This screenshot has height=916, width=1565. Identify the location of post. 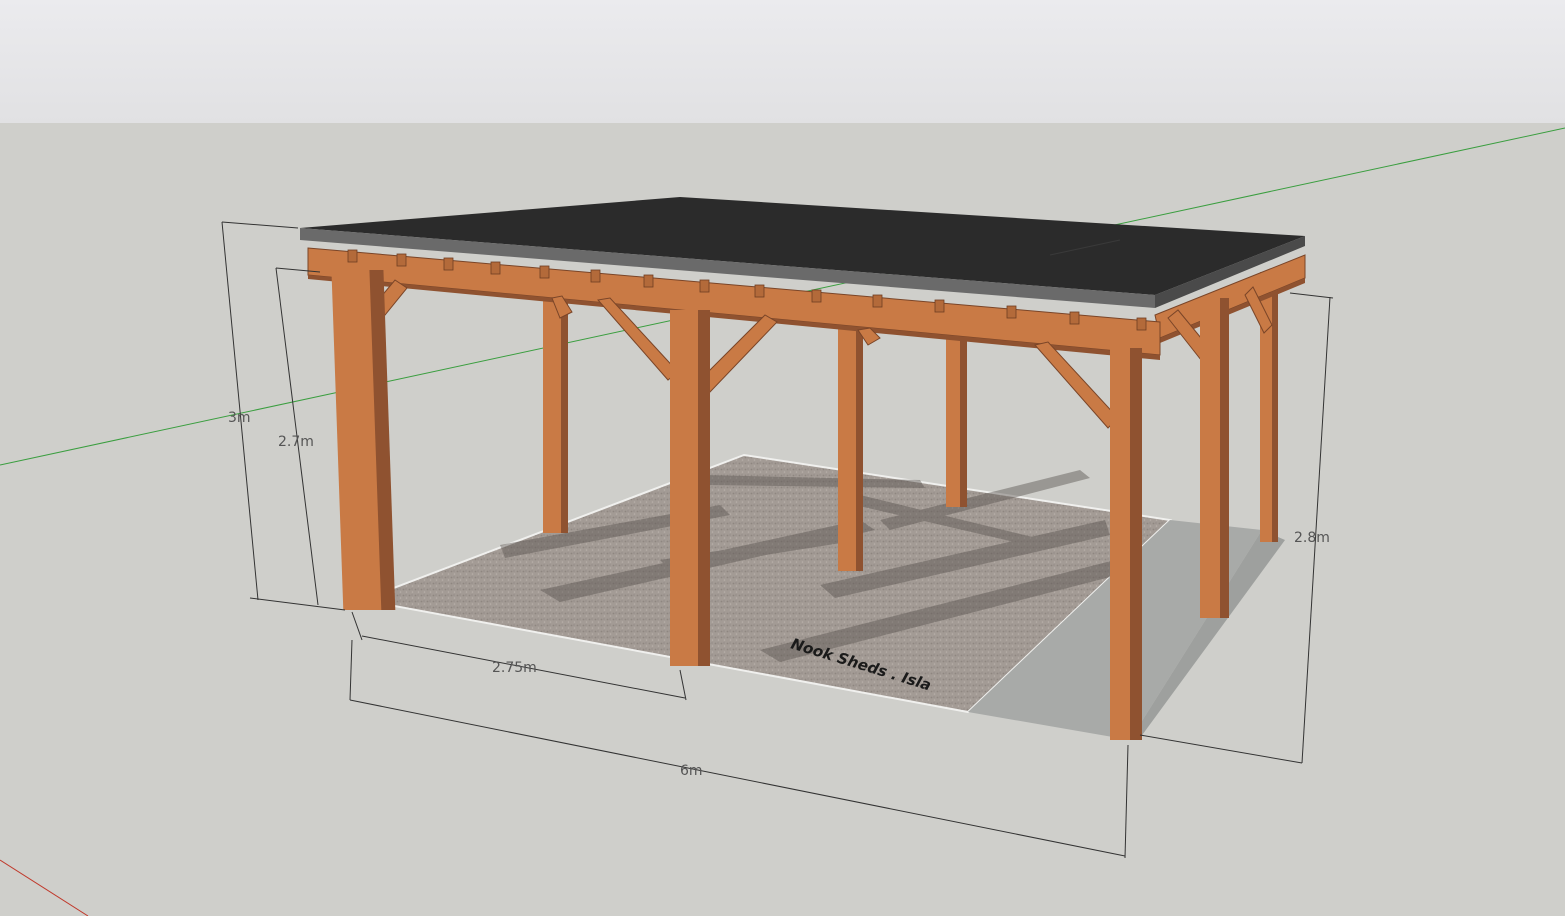
(685, 488).